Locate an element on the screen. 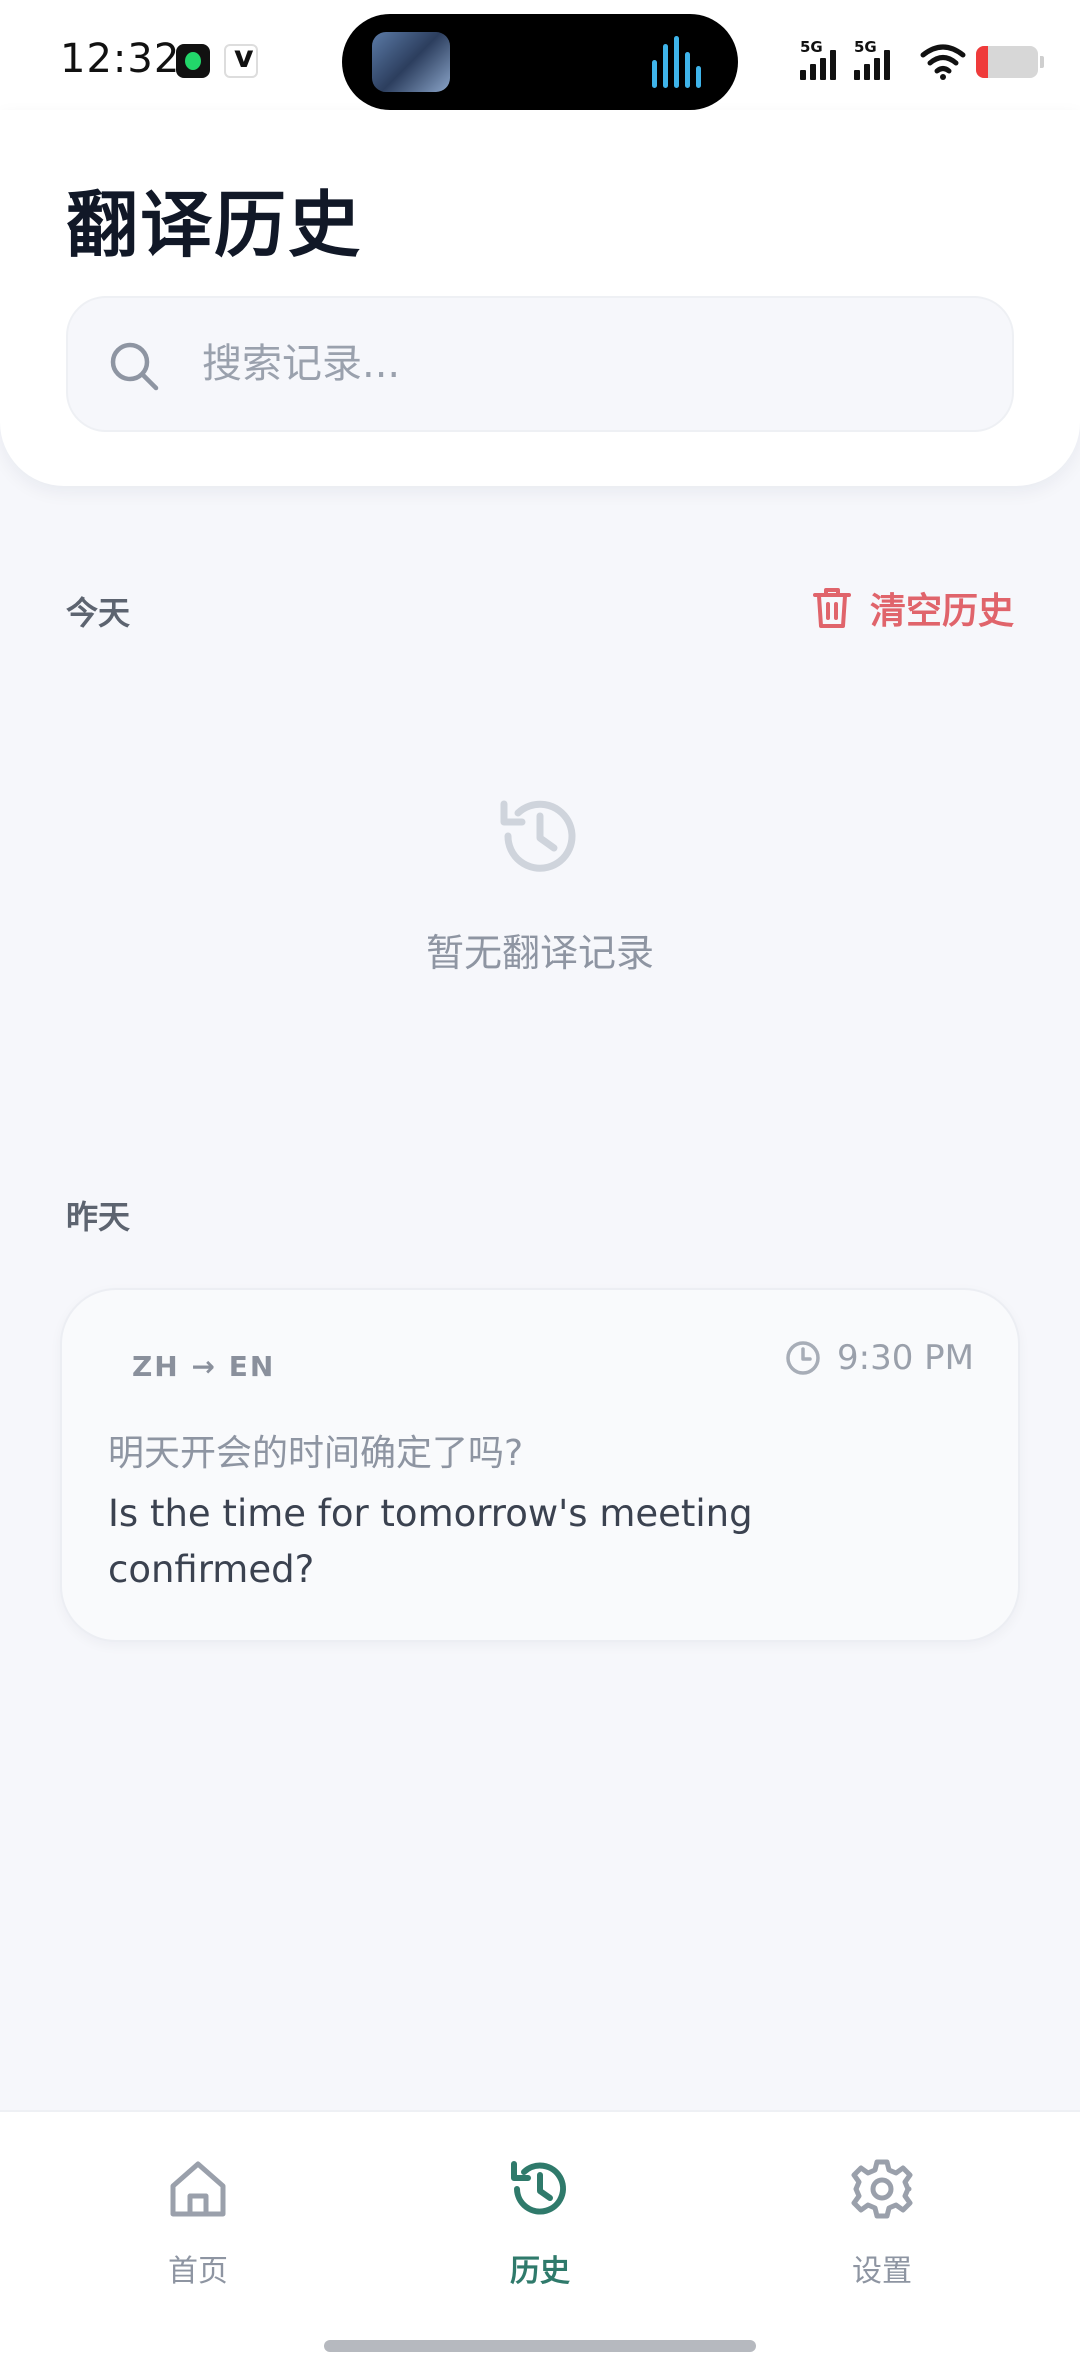  clear-history-button: 清空历史 is located at coordinates (913, 608).